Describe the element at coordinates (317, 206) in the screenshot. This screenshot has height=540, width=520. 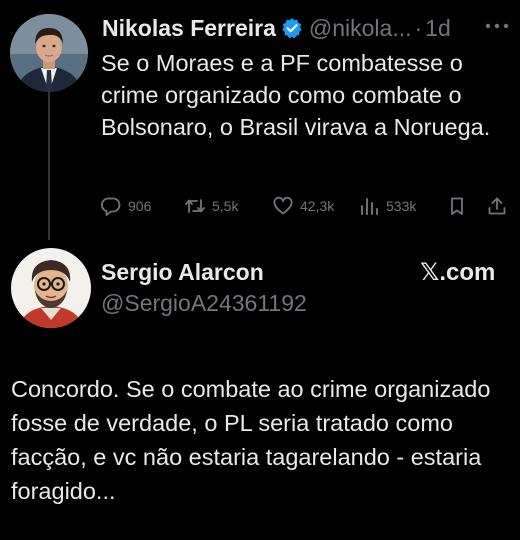
I see `like-count: 42,3k` at that location.